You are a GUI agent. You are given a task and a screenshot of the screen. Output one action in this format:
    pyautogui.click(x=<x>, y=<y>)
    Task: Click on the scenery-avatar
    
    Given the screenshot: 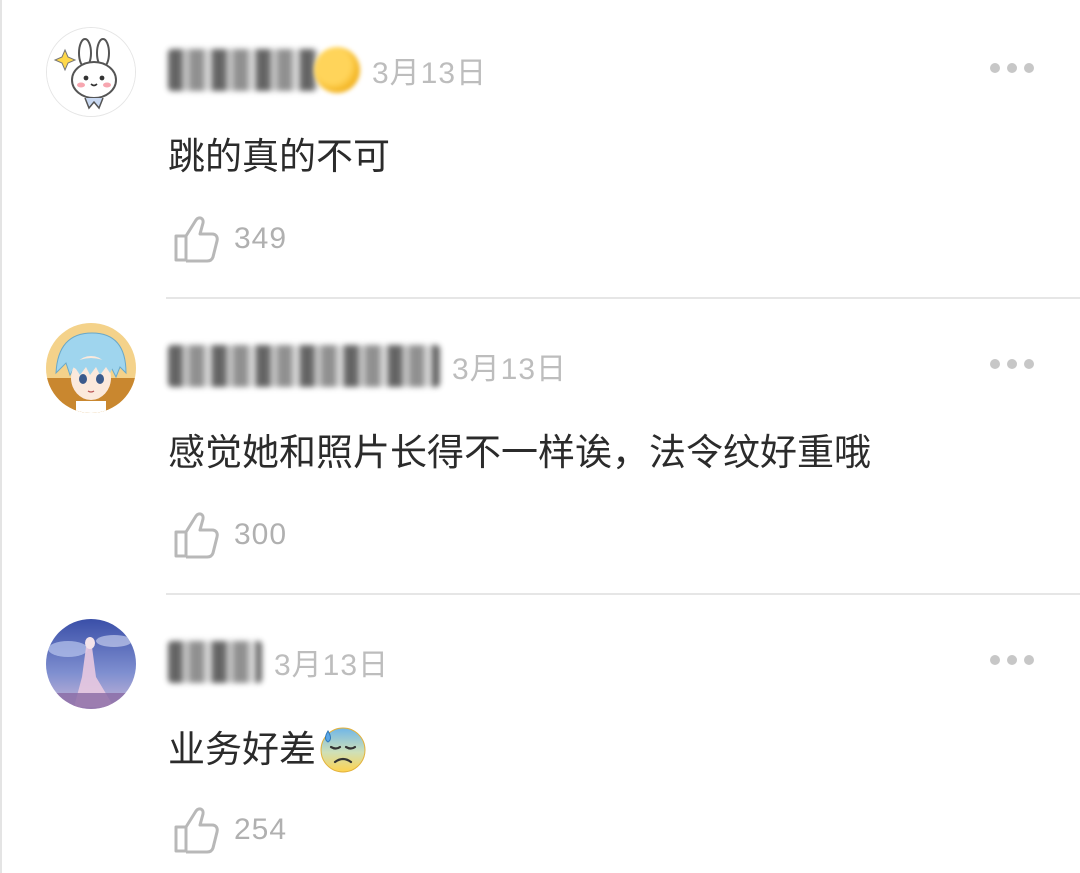 What is the action you would take?
    pyautogui.click(x=91, y=664)
    